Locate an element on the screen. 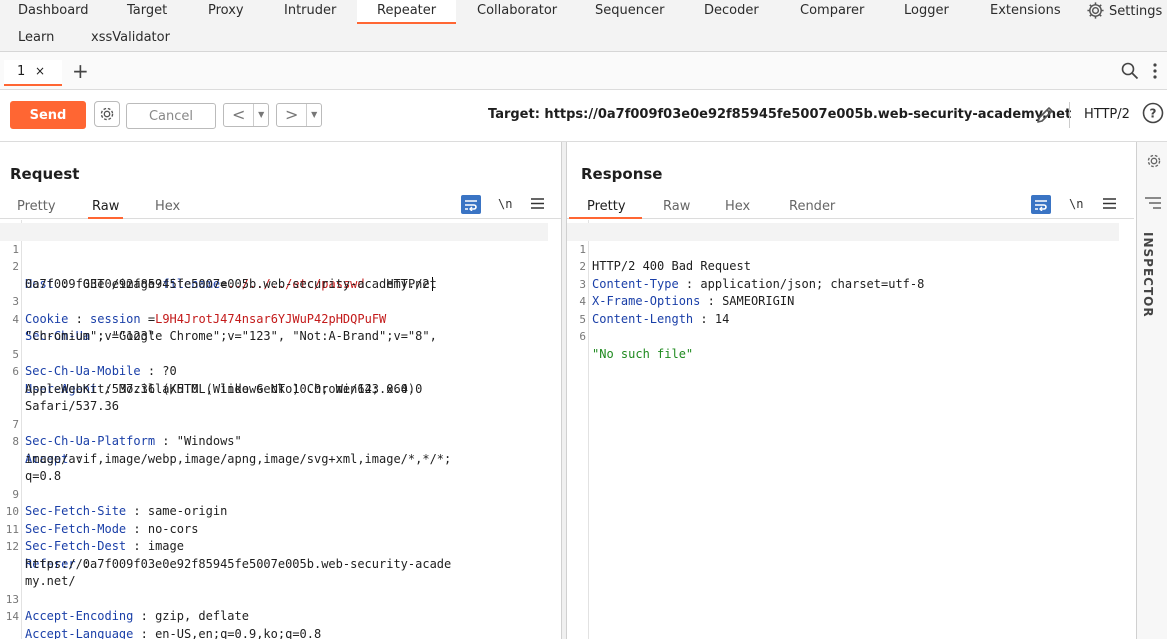 This screenshot has height=639, width=1167. tab-dashboard: Dashboard is located at coordinates (53, 11).